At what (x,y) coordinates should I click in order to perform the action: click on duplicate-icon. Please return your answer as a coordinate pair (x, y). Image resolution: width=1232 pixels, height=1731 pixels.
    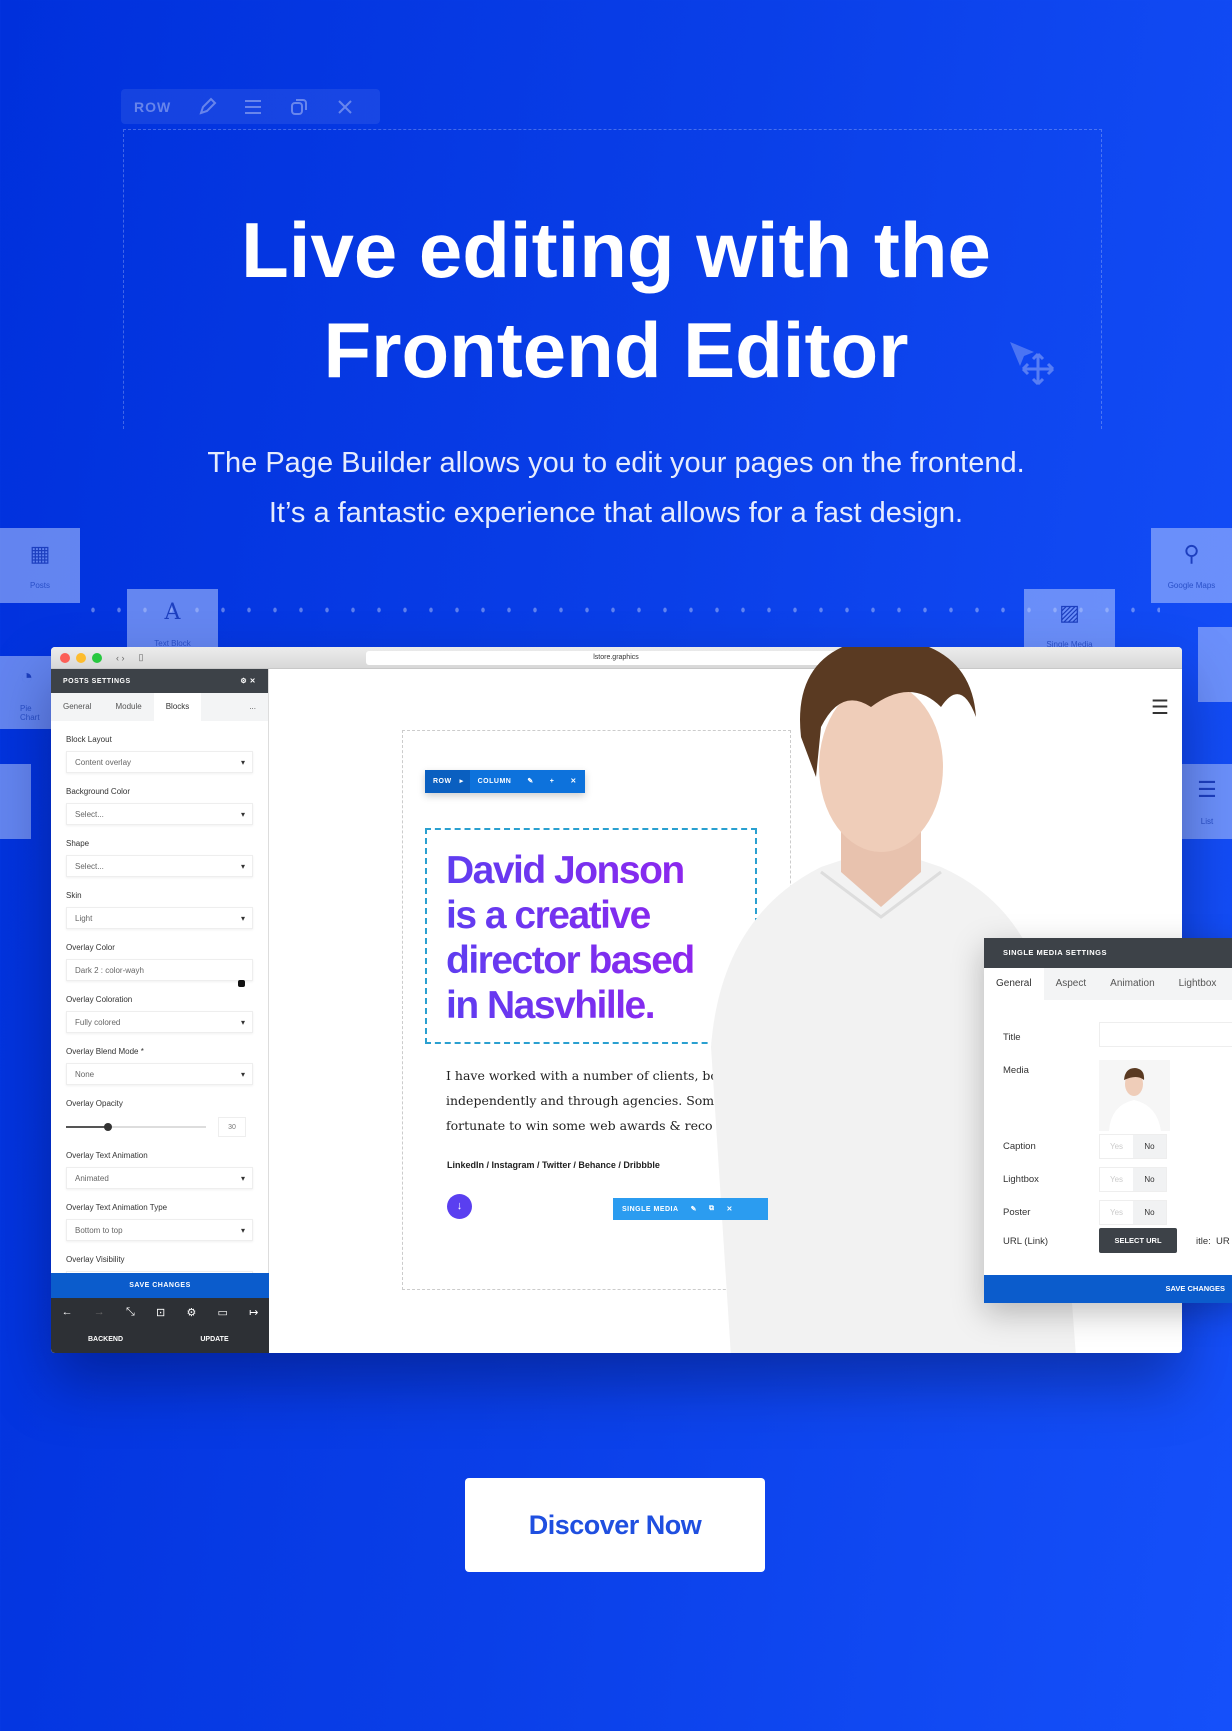
    Looking at the image, I should click on (299, 106).